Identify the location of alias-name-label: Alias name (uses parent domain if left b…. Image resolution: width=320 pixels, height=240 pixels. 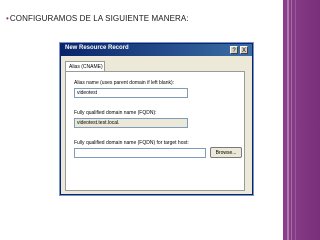
(124, 83).